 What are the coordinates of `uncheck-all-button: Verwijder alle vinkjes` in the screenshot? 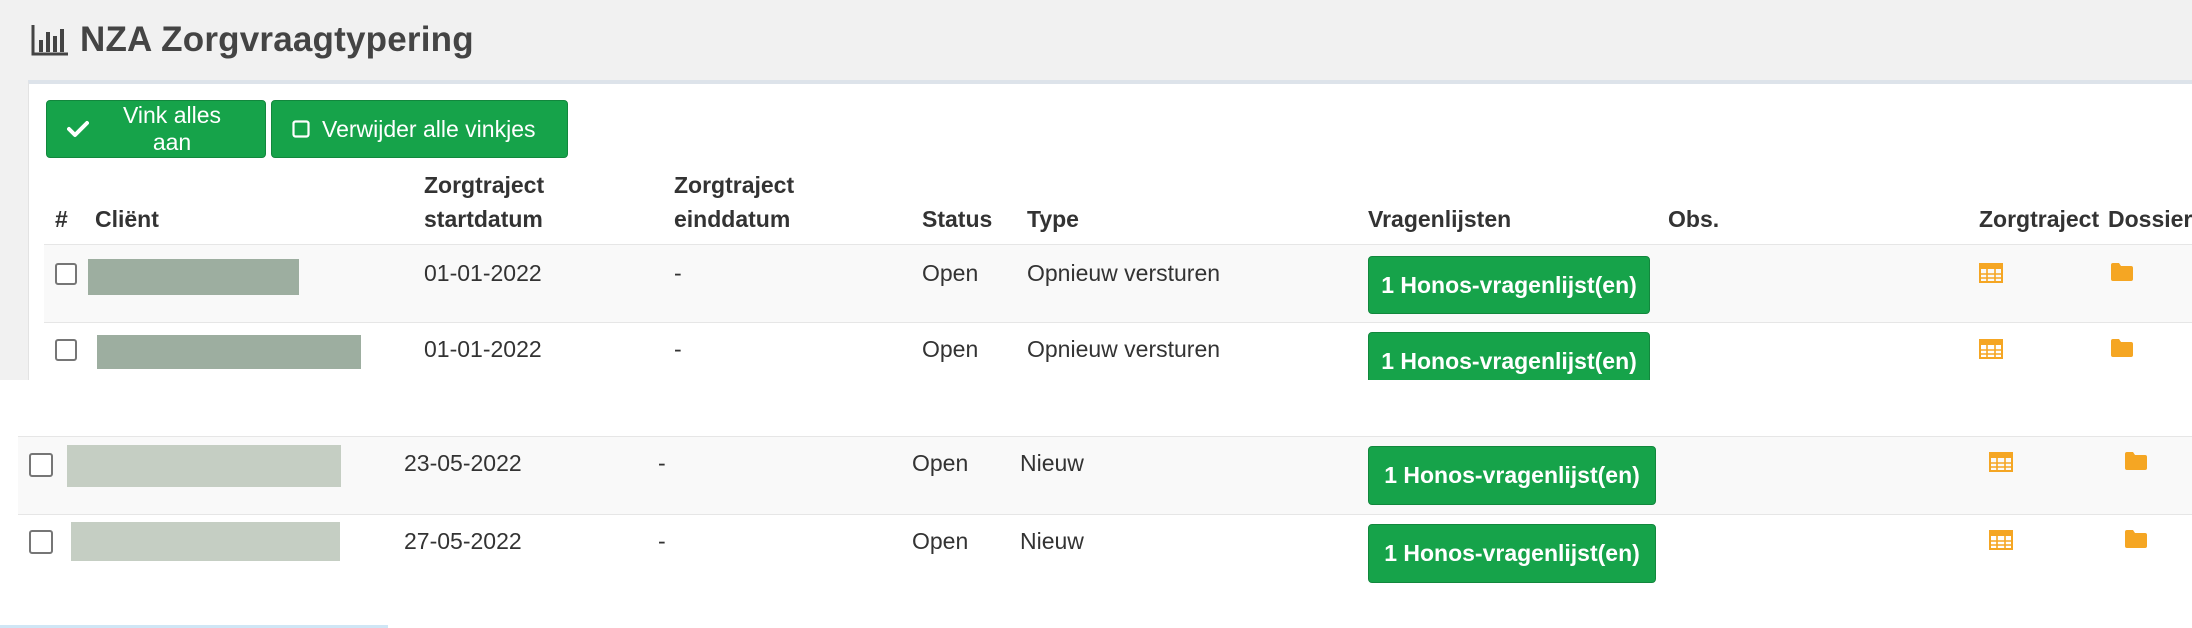 It's located at (419, 129).